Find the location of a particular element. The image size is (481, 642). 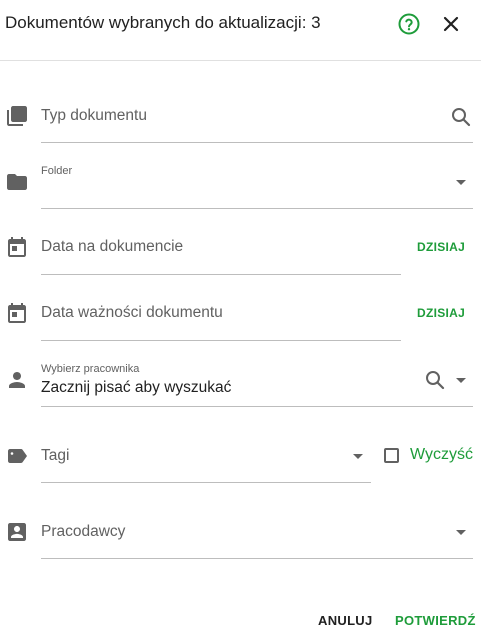

employee-underline is located at coordinates (257, 406).